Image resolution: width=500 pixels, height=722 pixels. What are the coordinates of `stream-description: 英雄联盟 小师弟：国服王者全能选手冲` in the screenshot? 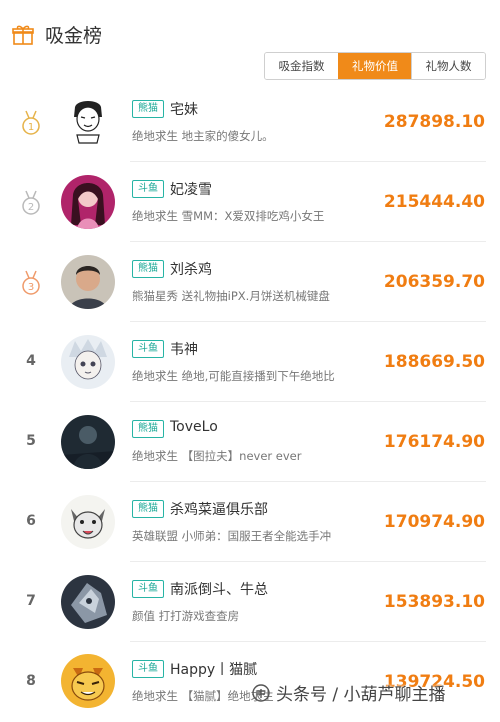 It's located at (232, 536).